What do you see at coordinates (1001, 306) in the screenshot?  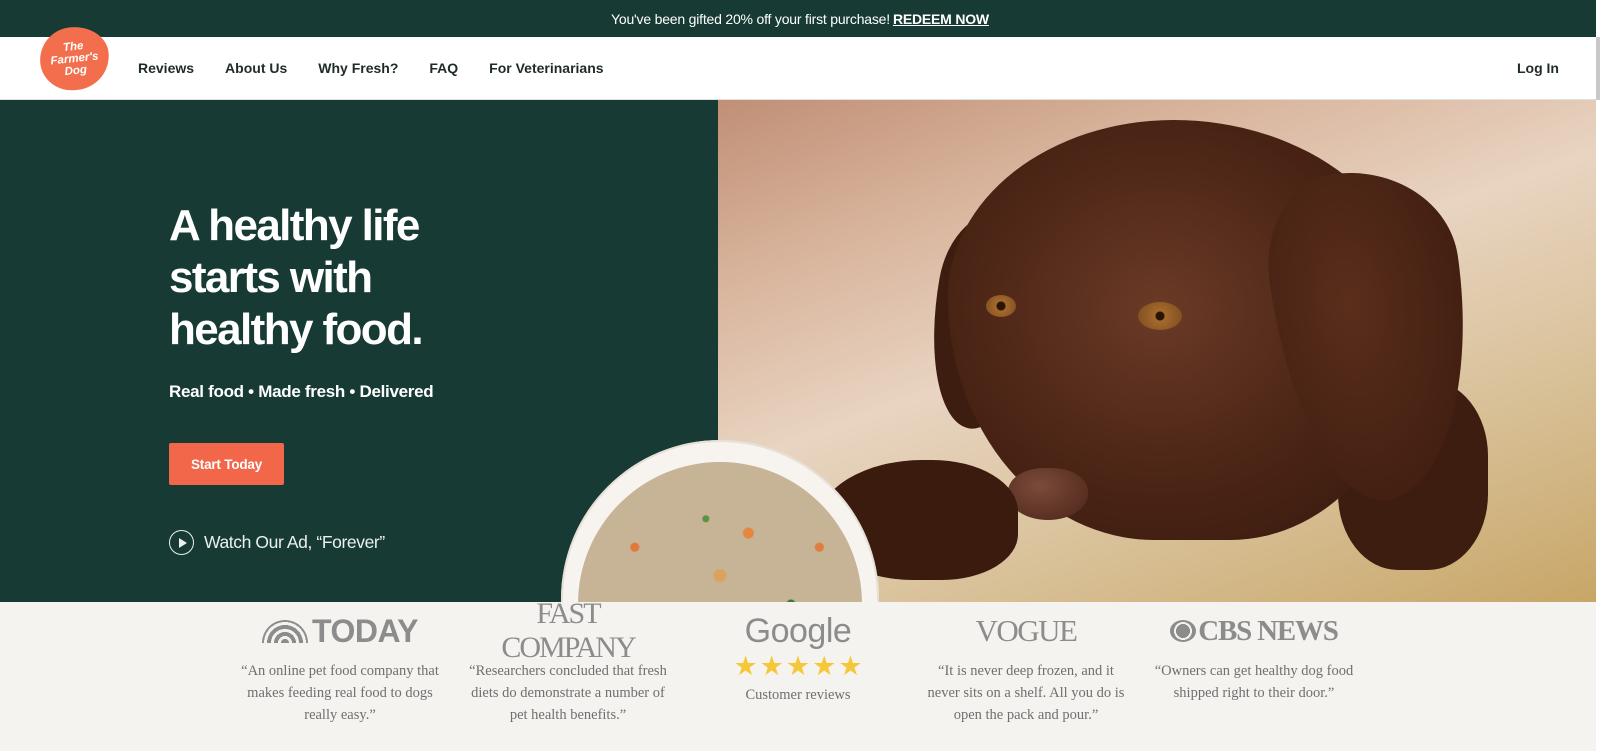 I see `puppy-left-eye` at bounding box center [1001, 306].